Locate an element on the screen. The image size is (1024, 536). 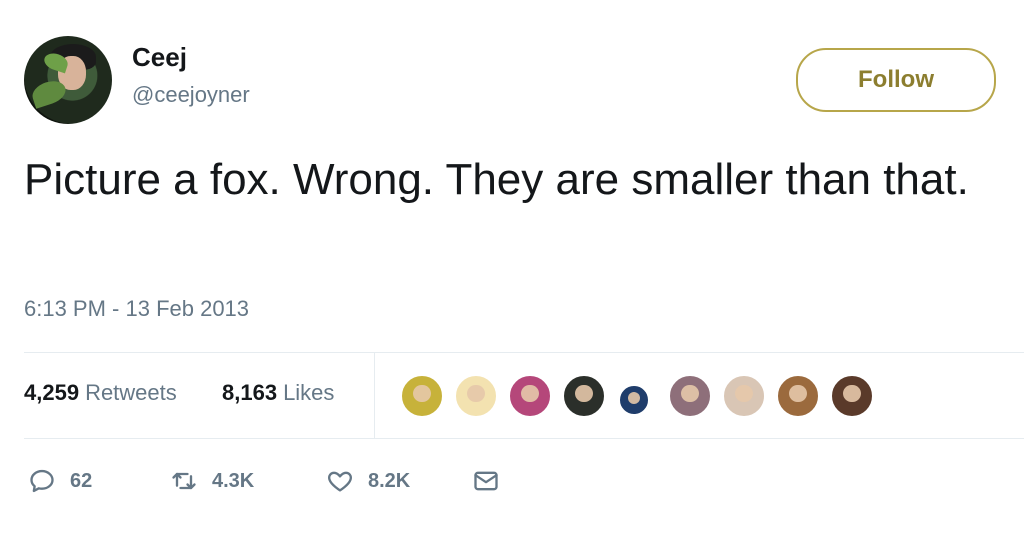
retweets-count: 4,259 is located at coordinates (52, 392).